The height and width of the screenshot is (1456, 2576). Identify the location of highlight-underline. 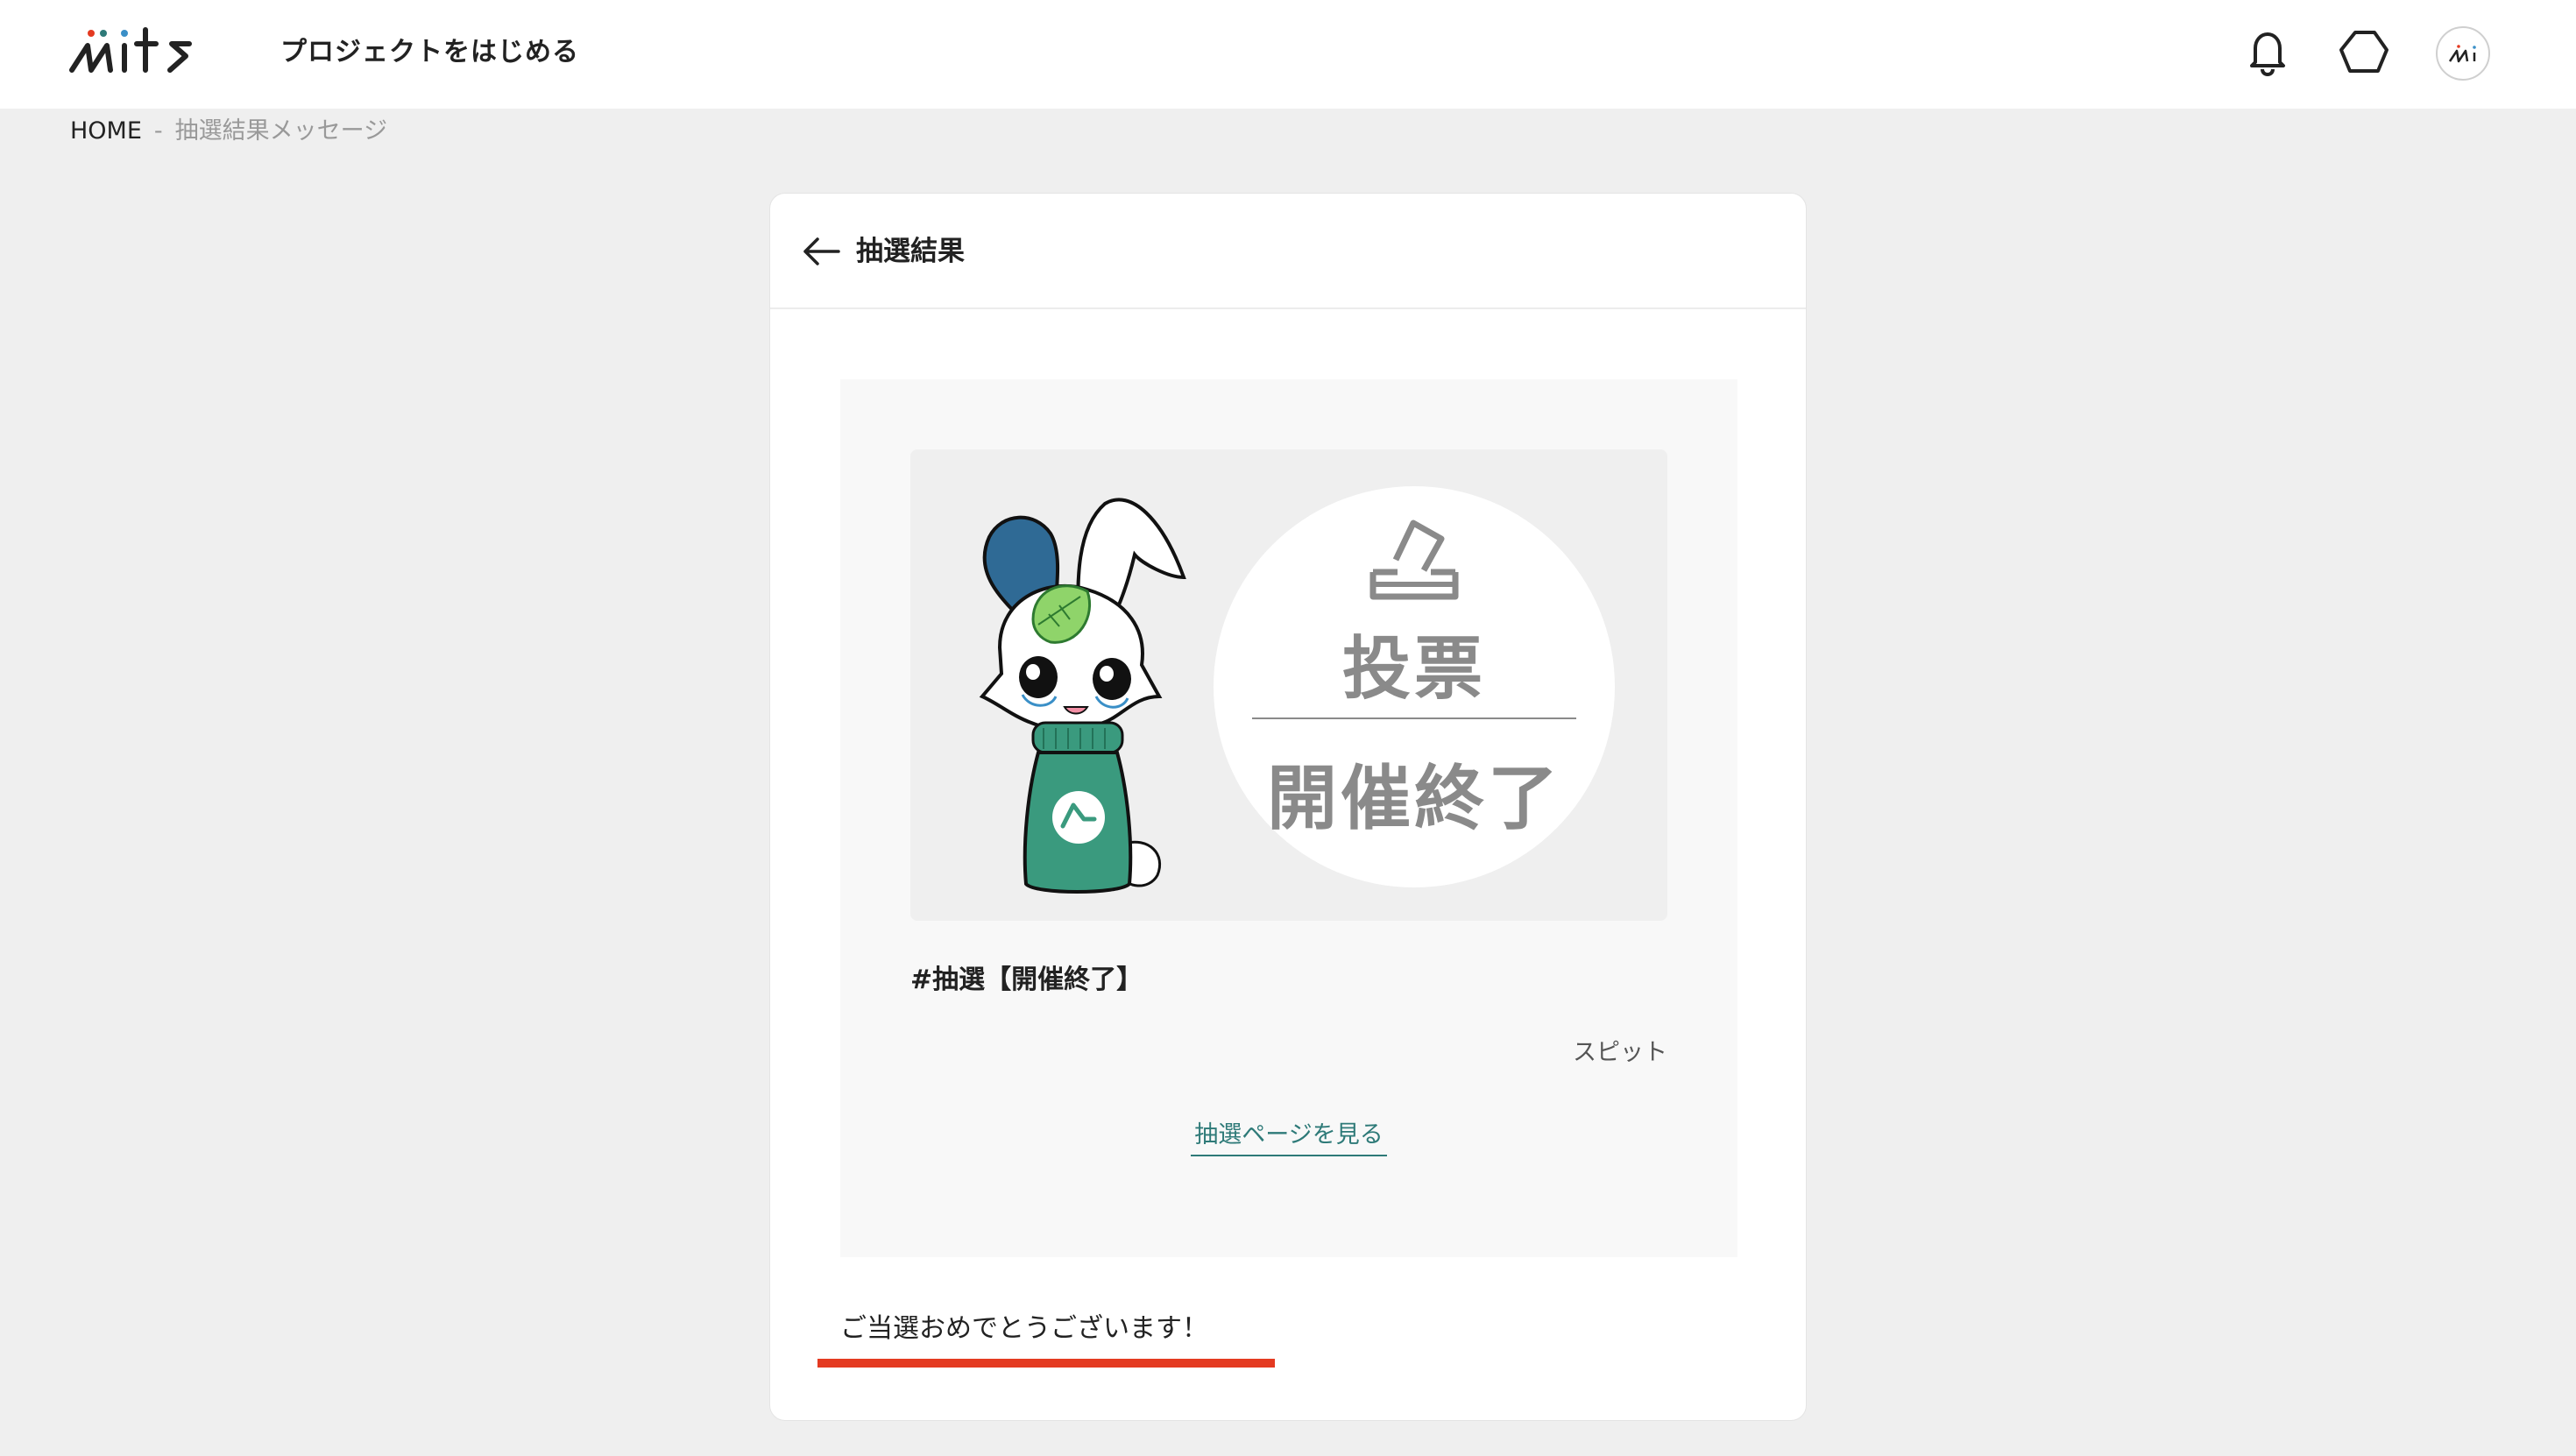
(1046, 1363).